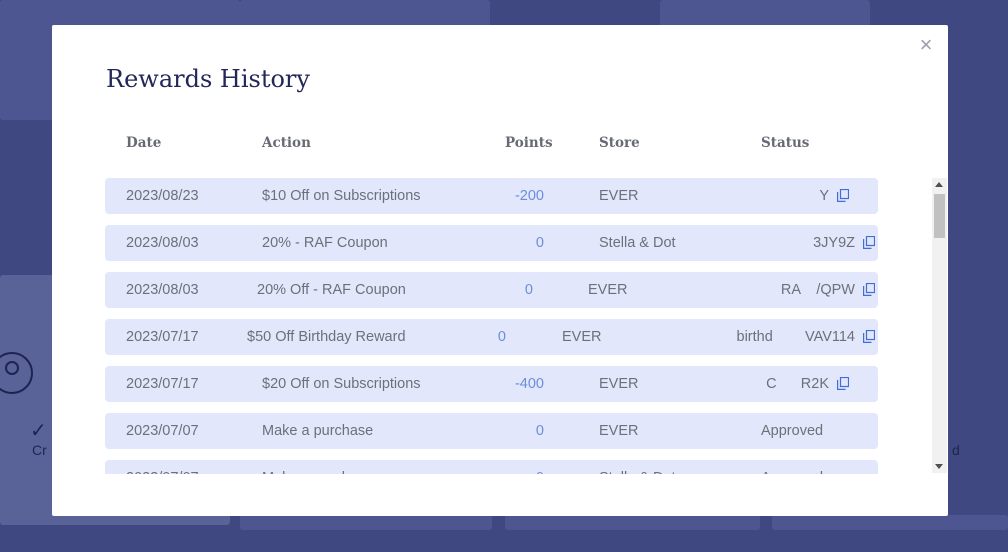 This screenshot has height=552, width=1008. Describe the element at coordinates (325, 243) in the screenshot. I see `action-cell: 20% - RAF Coupon` at that location.